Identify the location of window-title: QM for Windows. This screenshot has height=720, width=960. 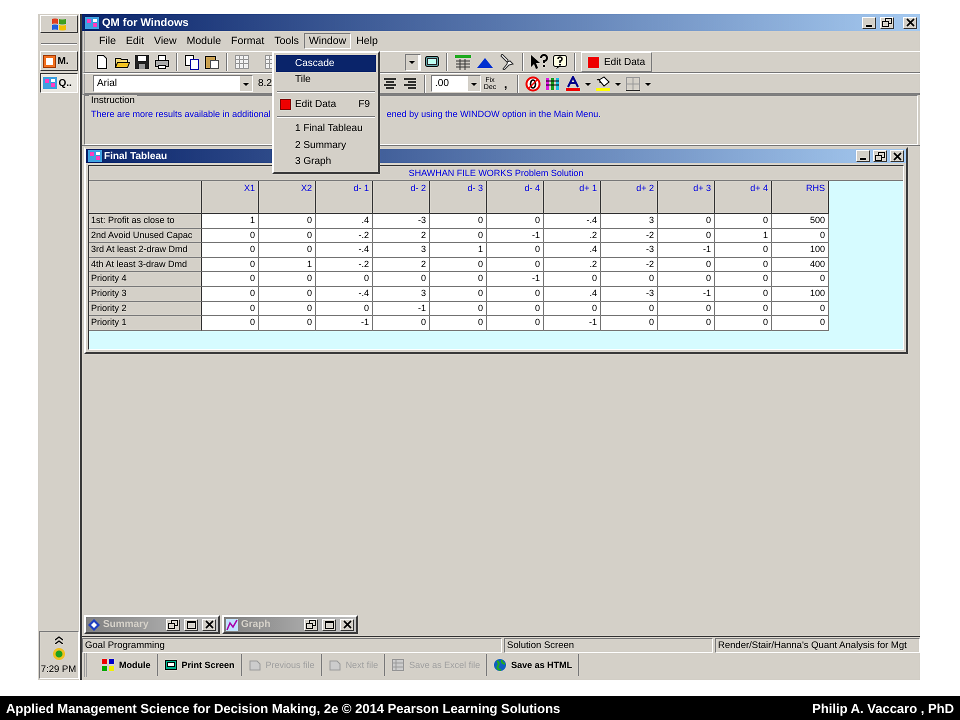
(145, 22).